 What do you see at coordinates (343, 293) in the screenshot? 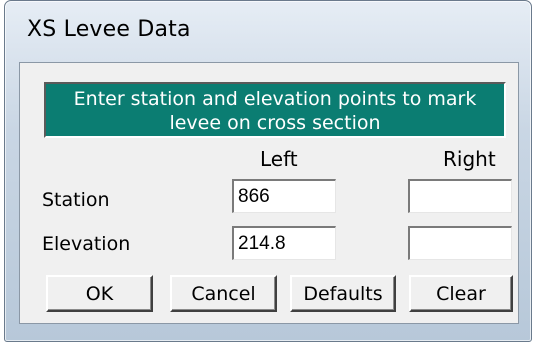
I see `defaults-button: Defaults` at bounding box center [343, 293].